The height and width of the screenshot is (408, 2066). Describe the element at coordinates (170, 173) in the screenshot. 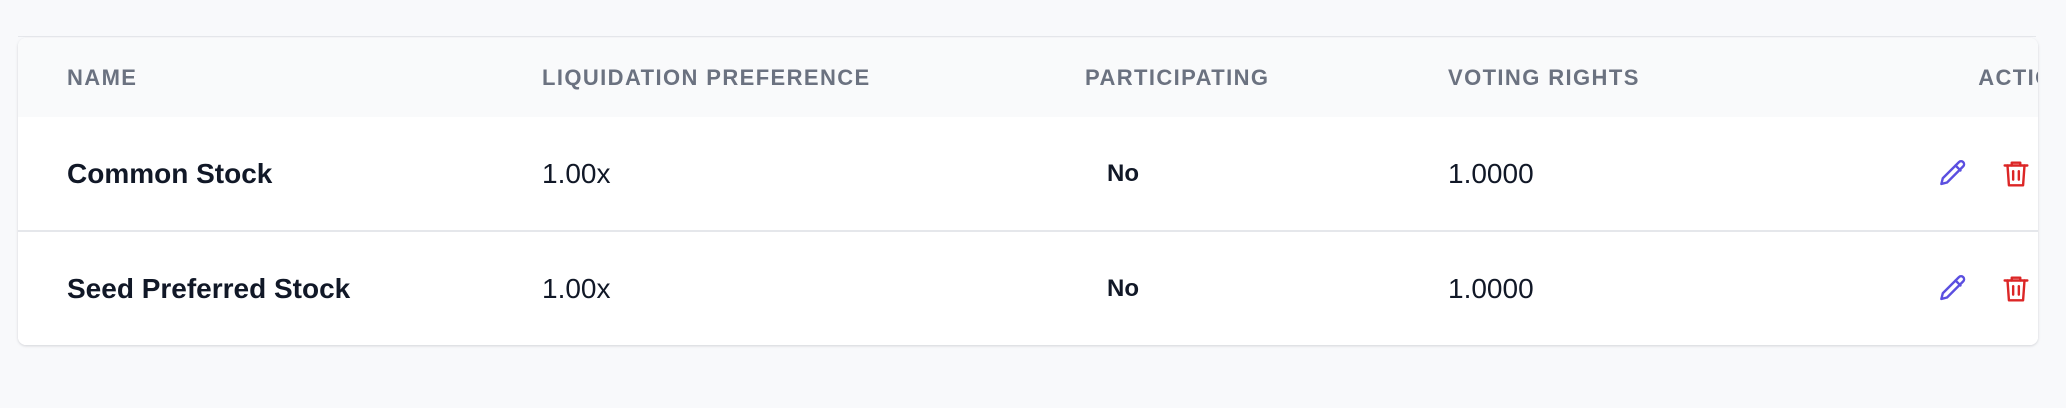

I see `cell-name: Common Stock` at that location.